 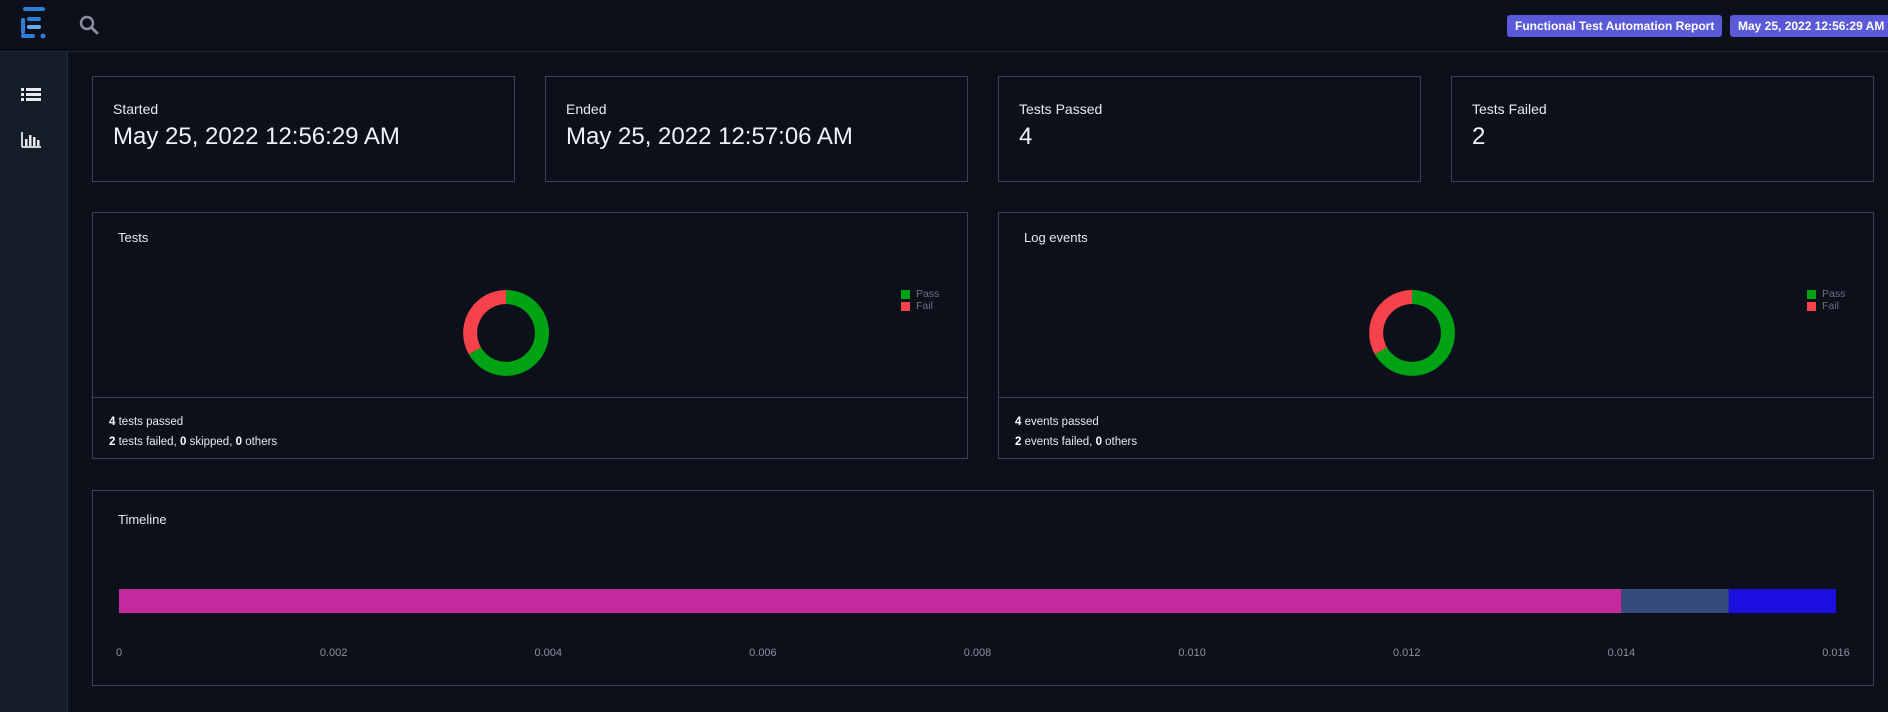 What do you see at coordinates (1026, 136) in the screenshot?
I see `tests-passed-value: 4` at bounding box center [1026, 136].